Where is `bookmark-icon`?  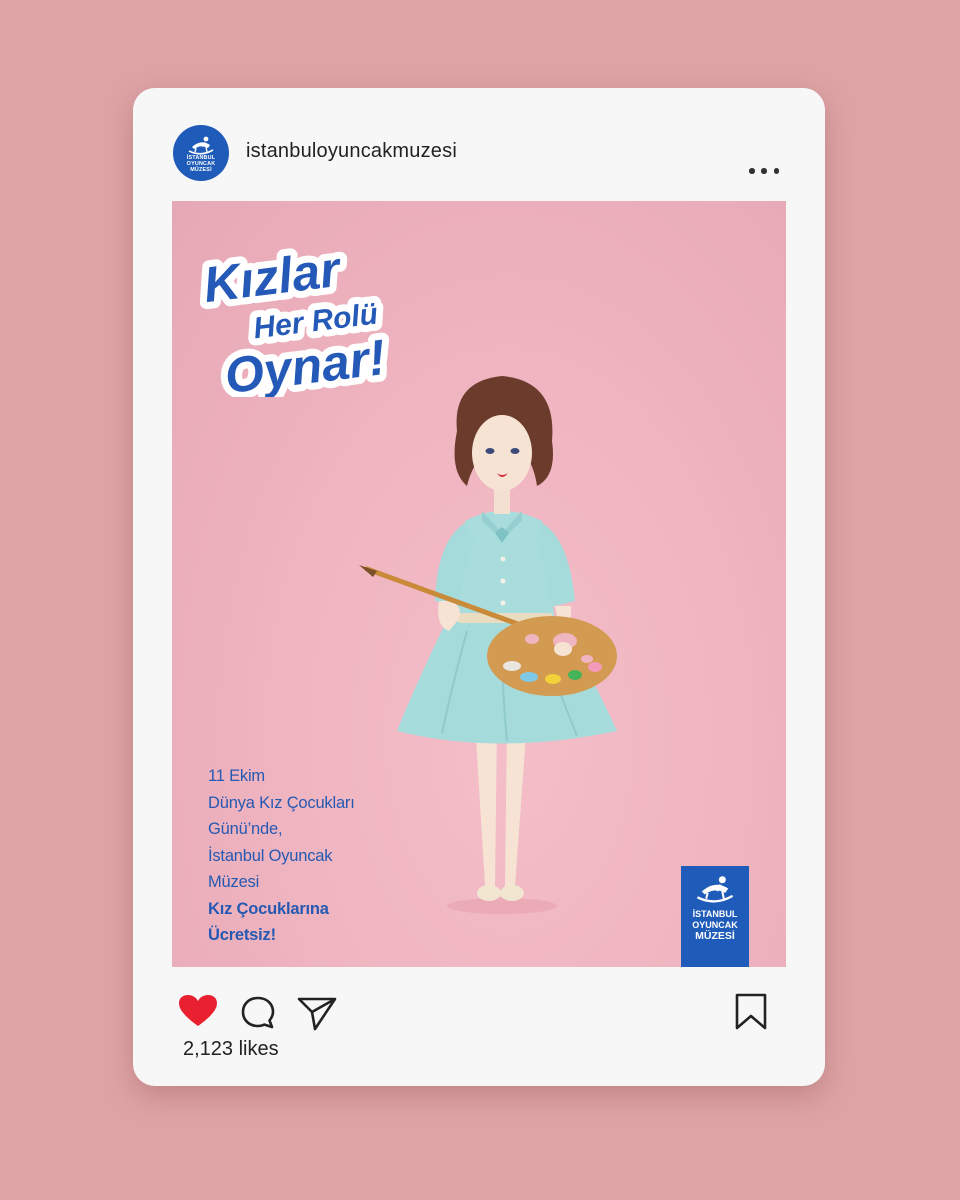 bookmark-icon is located at coordinates (751, 1014).